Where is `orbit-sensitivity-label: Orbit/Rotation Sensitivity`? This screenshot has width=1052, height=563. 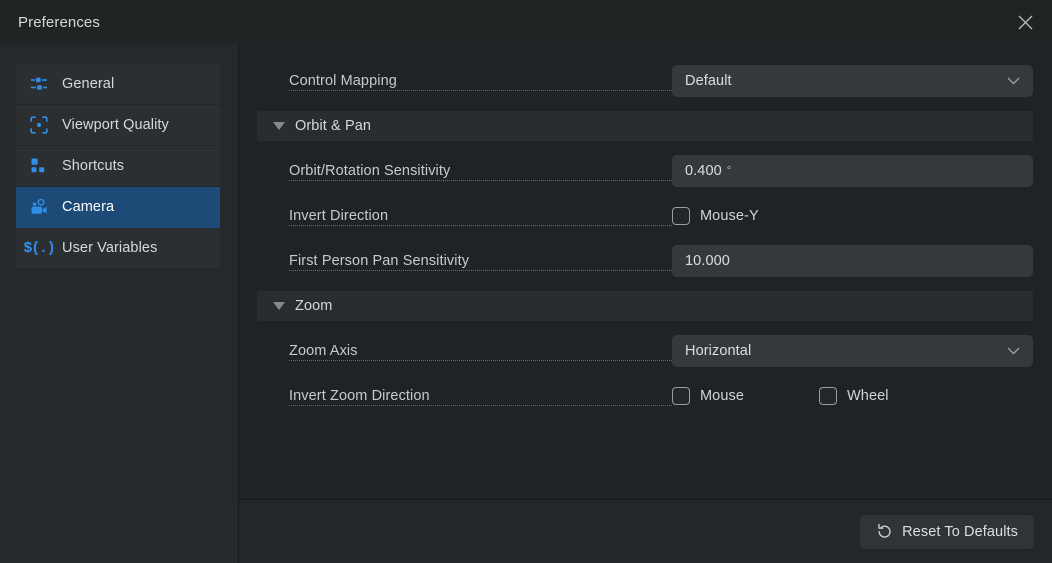
orbit-sensitivity-label: Orbit/Rotation Sensitivity is located at coordinates (372, 171).